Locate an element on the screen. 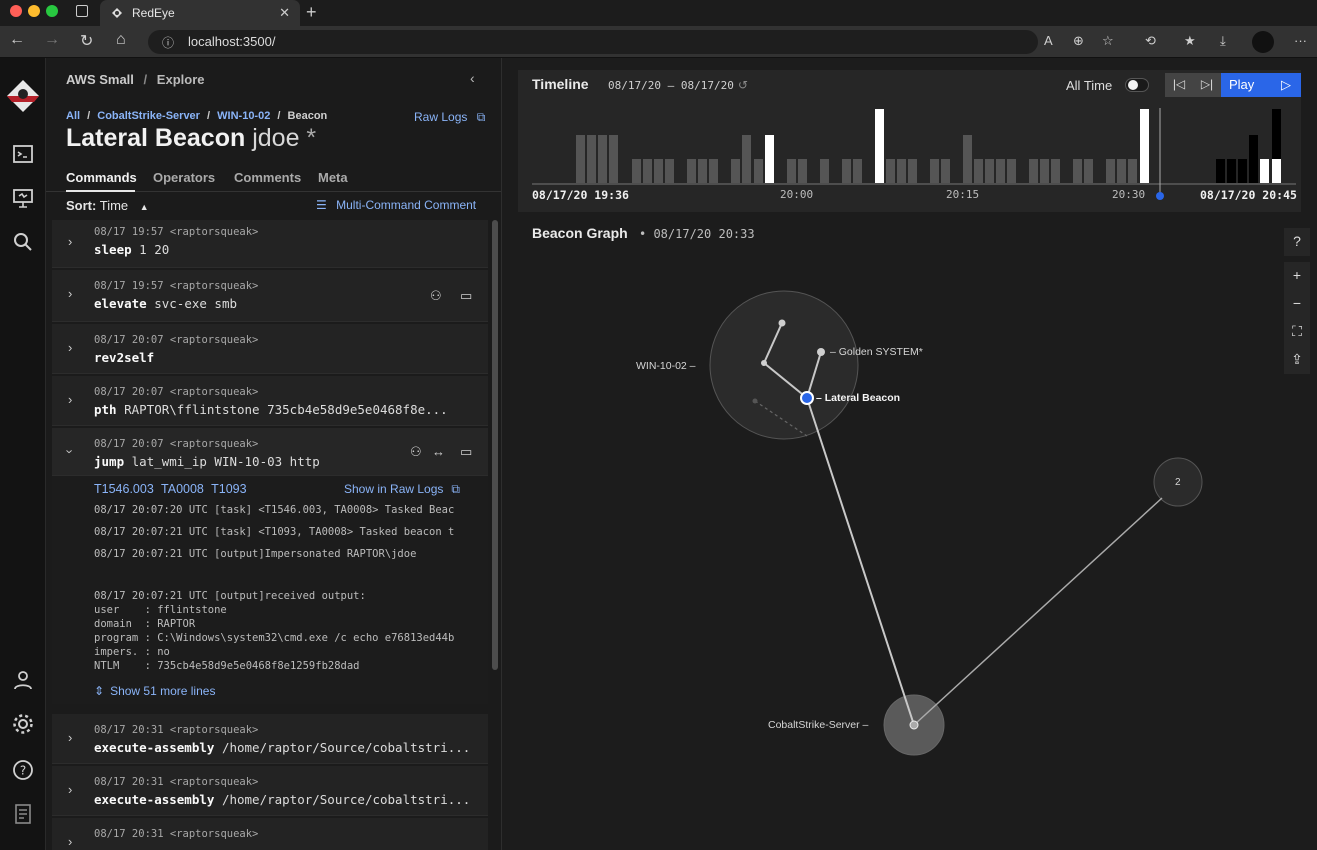  share-icon: ⇪ is located at coordinates (1297, 359).